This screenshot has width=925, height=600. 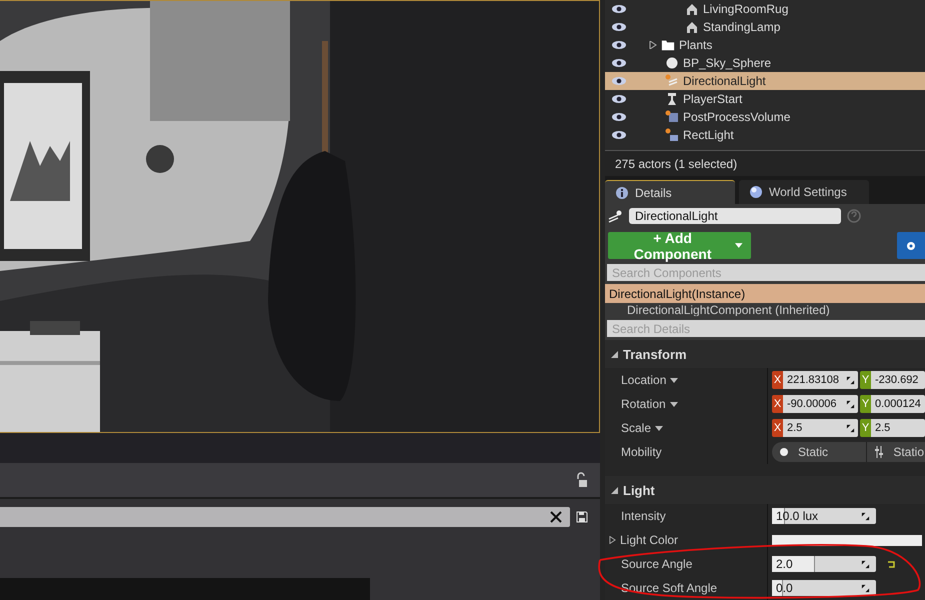 I want to click on number-field: -230.692, so click(x=898, y=380).